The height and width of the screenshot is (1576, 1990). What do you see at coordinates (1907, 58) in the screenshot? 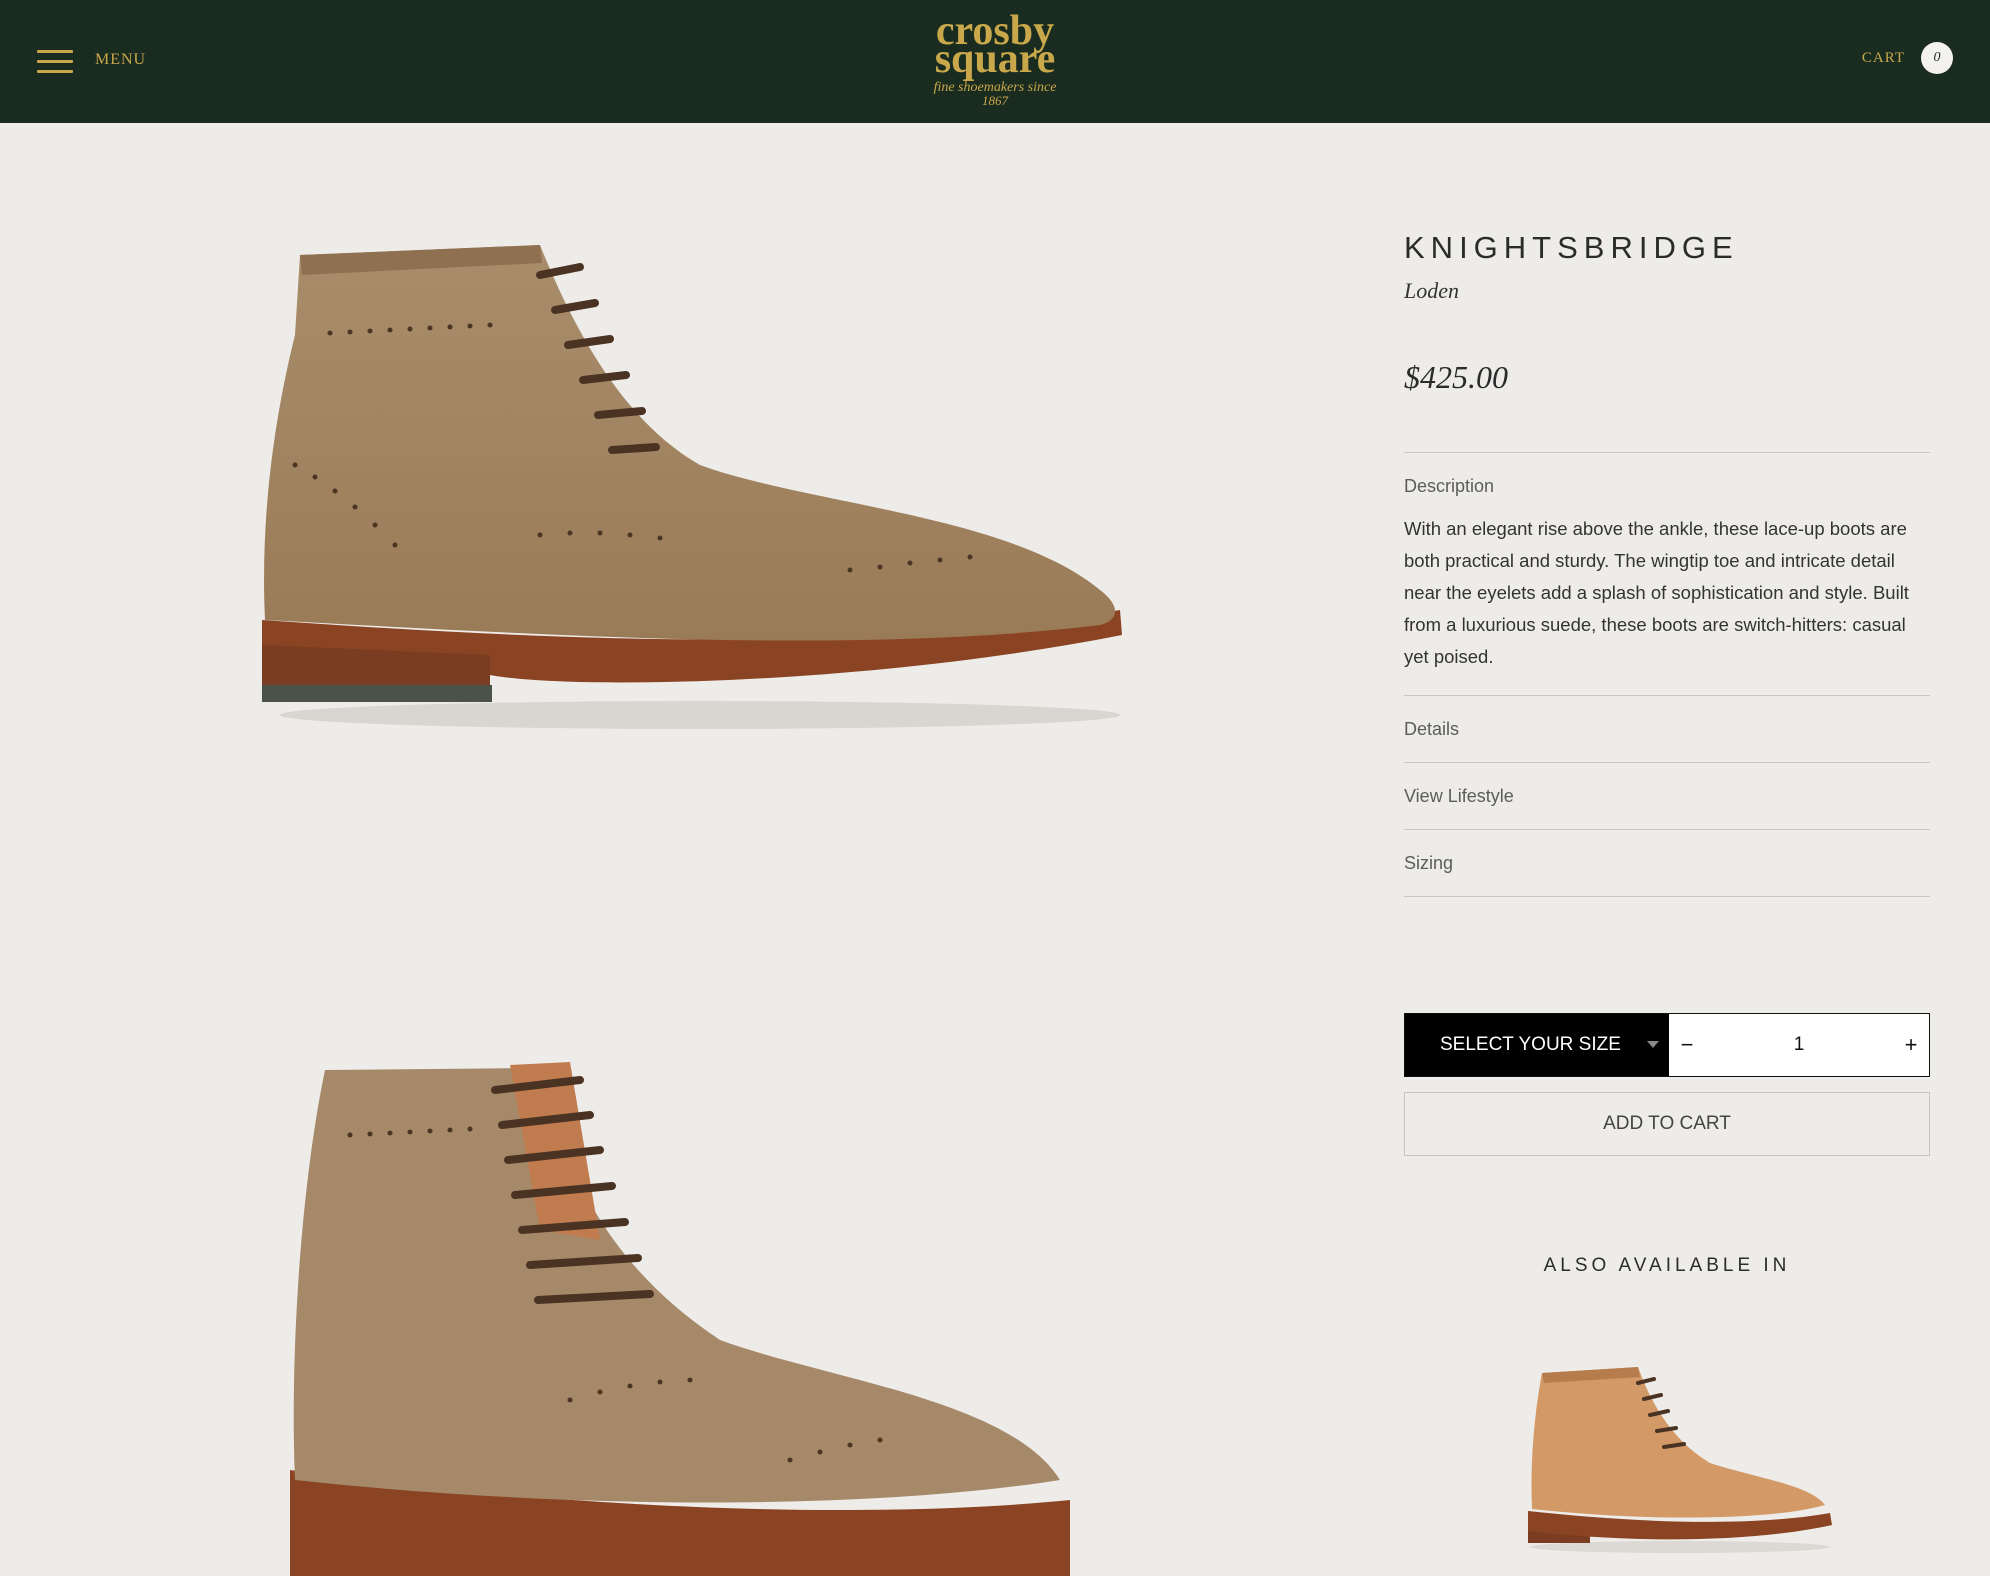
I see `cart-button: CART 0` at bounding box center [1907, 58].